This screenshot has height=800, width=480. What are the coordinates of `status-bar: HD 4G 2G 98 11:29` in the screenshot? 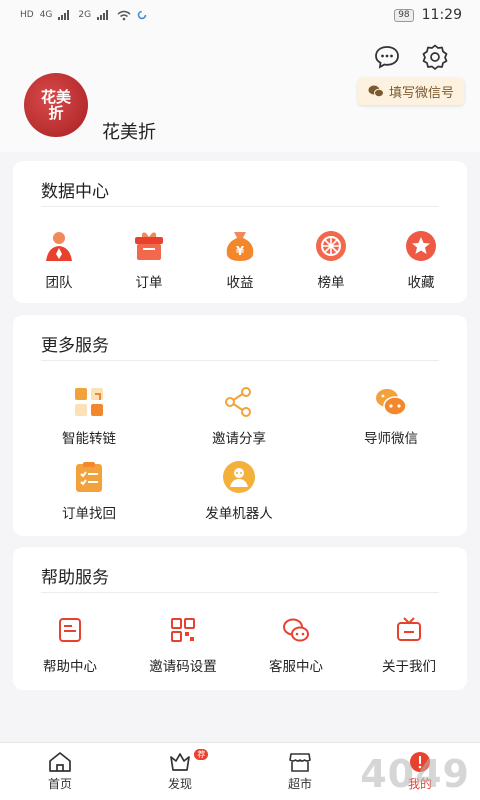 It's located at (240, 15).